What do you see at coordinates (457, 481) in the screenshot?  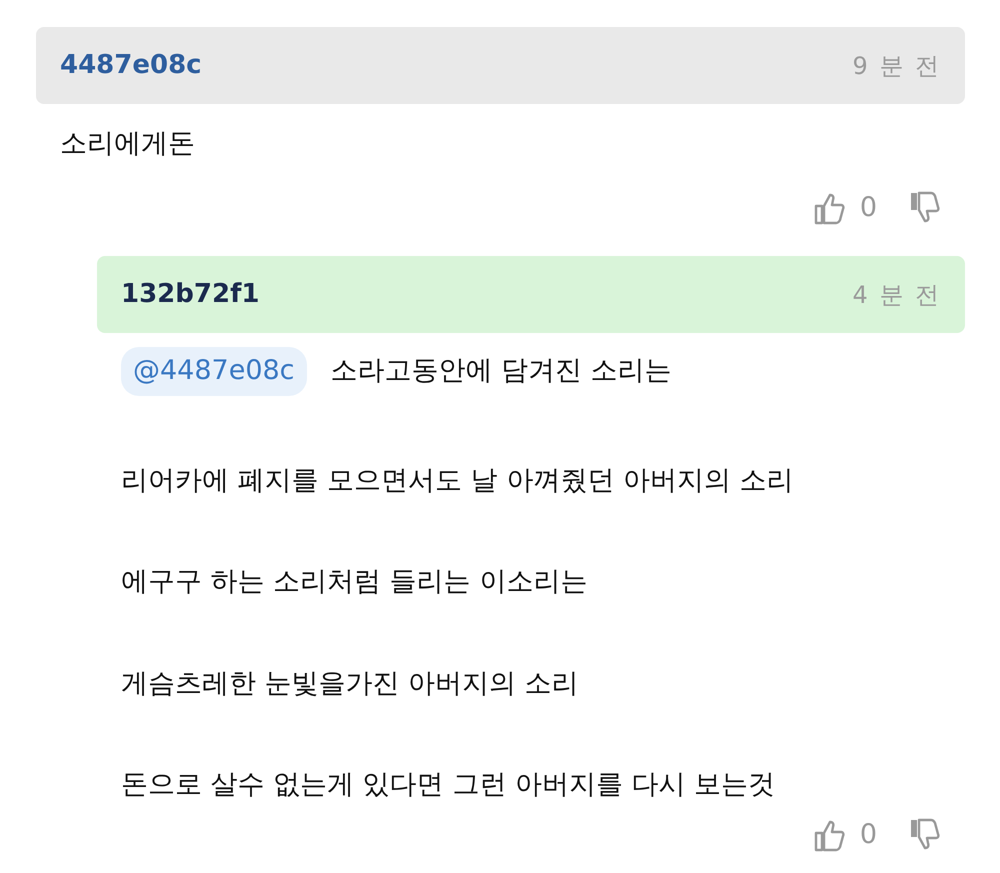 I see `comment-text: 리어카에 폐지를 모으면서도 날 아껴줬던 아버지의 소리` at bounding box center [457, 481].